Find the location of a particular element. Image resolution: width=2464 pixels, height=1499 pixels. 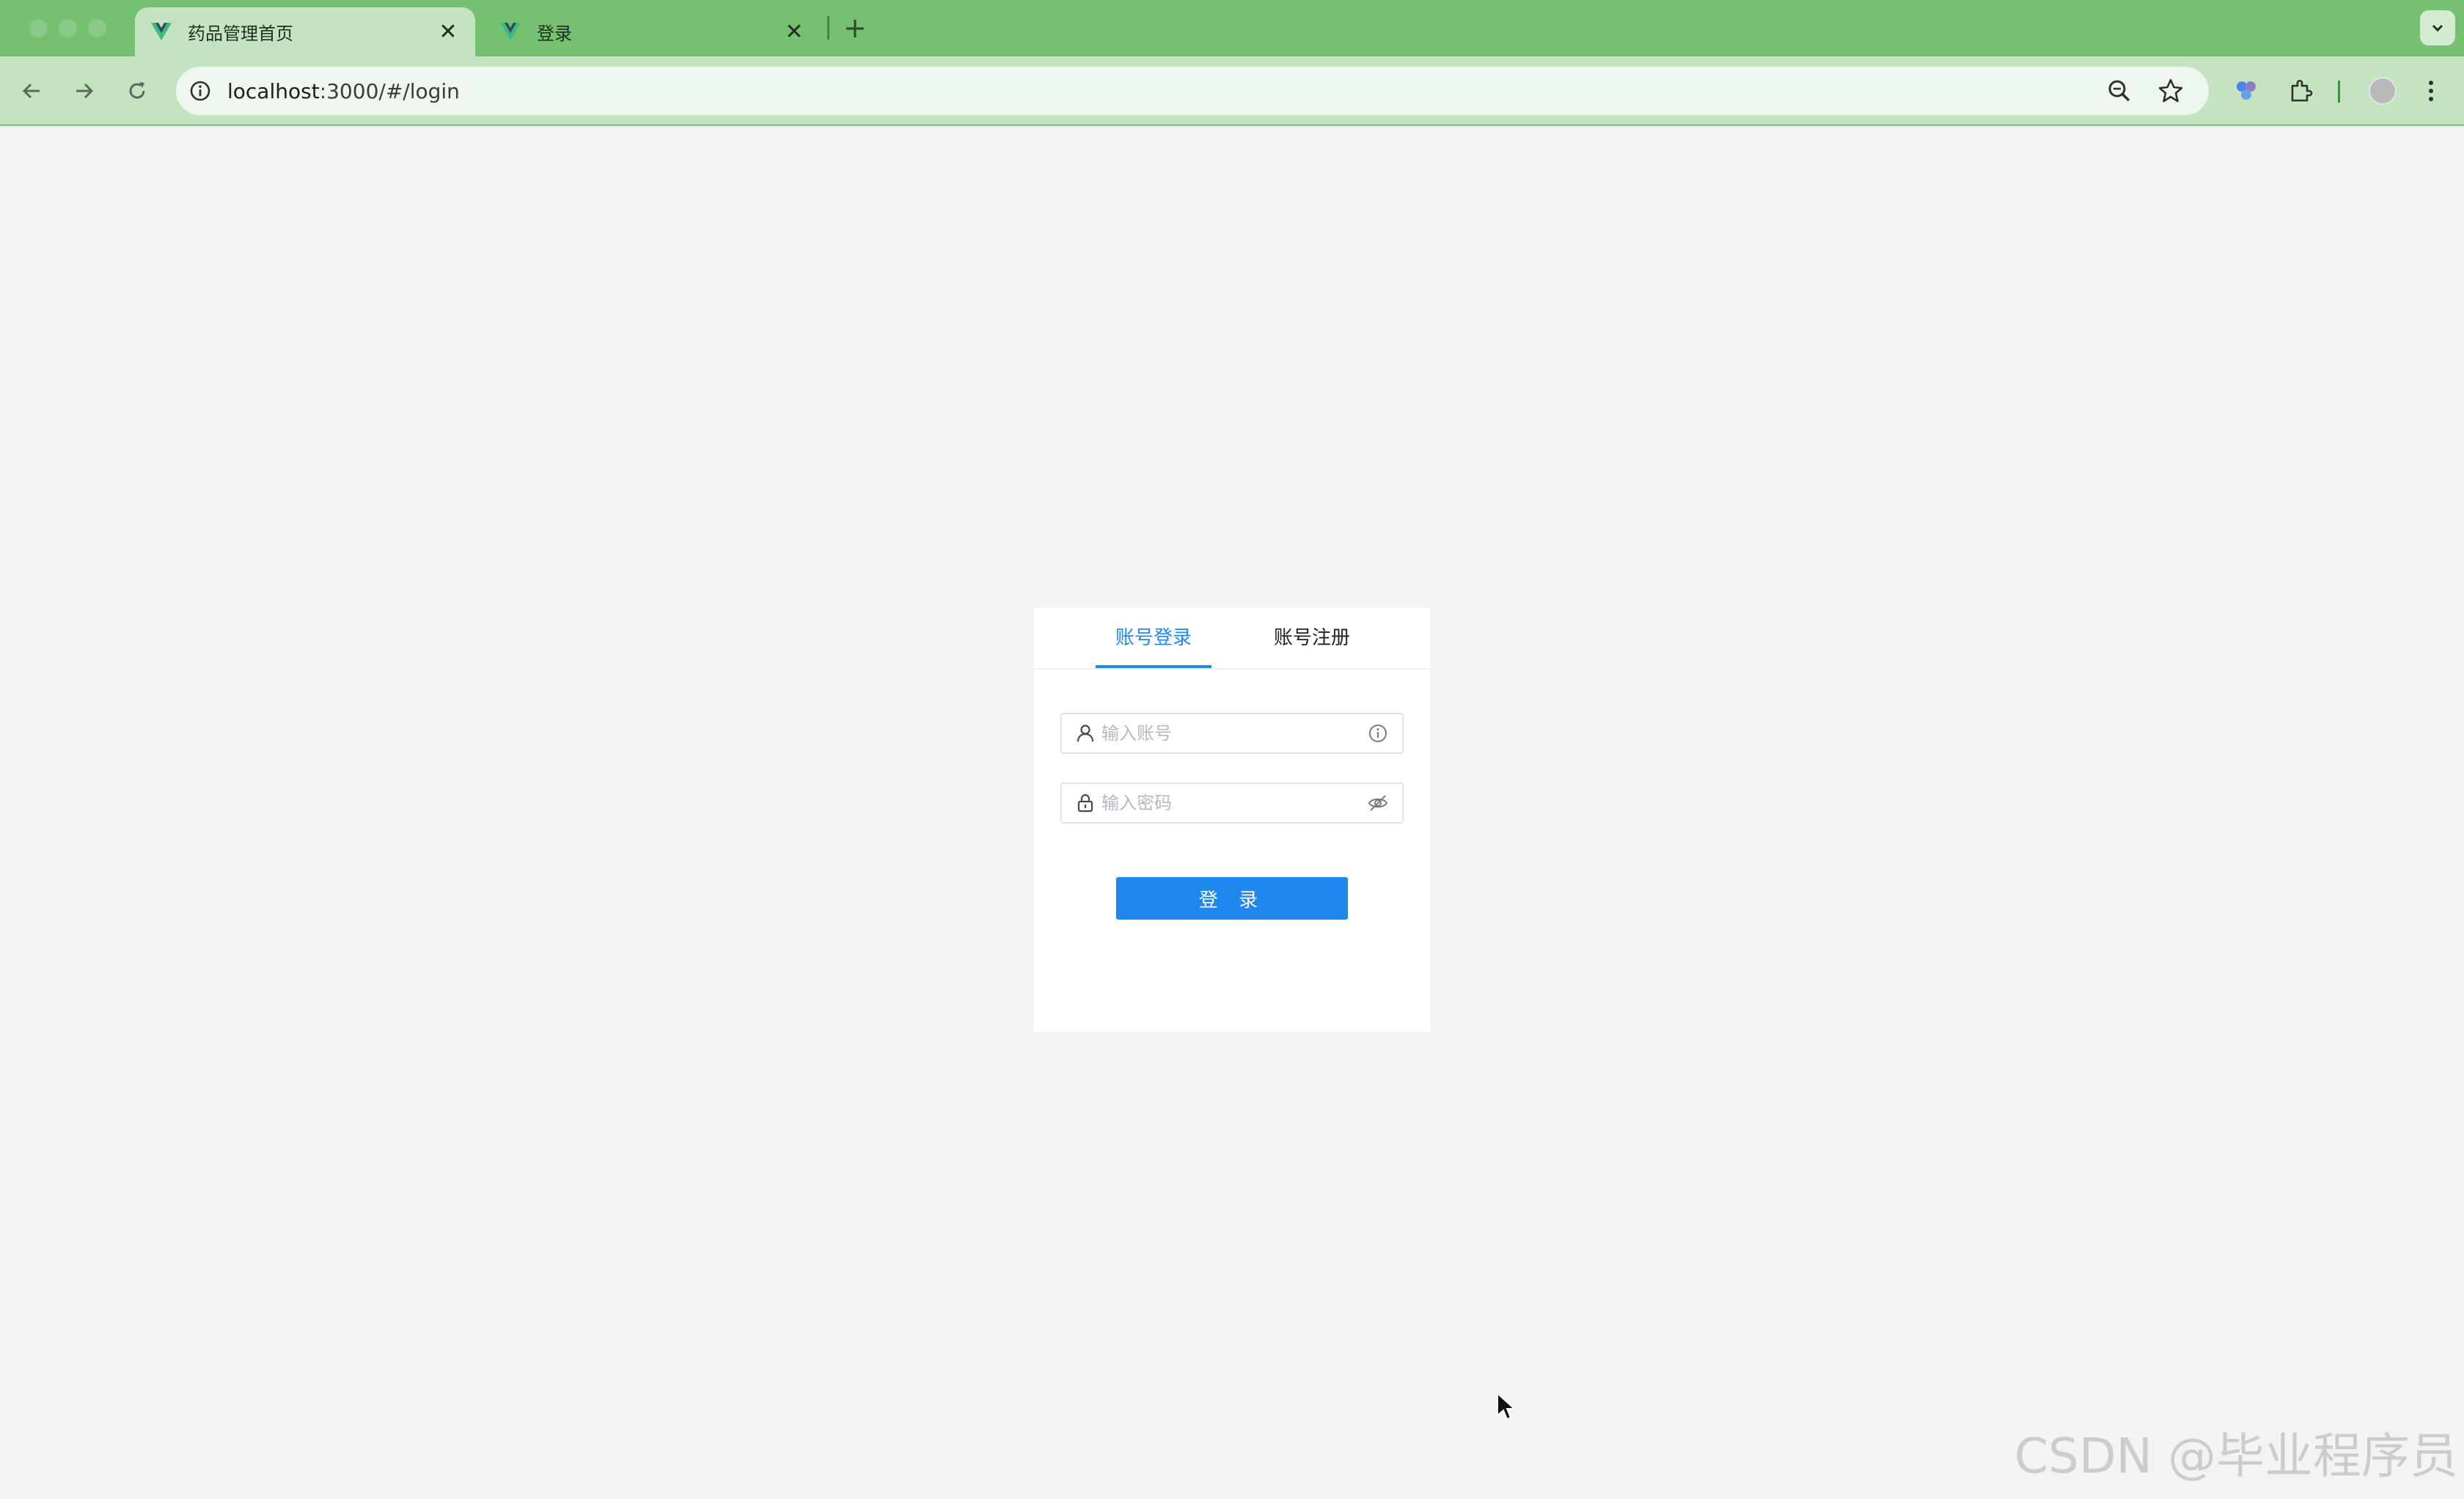

window-close-dot is located at coordinates (38, 28).